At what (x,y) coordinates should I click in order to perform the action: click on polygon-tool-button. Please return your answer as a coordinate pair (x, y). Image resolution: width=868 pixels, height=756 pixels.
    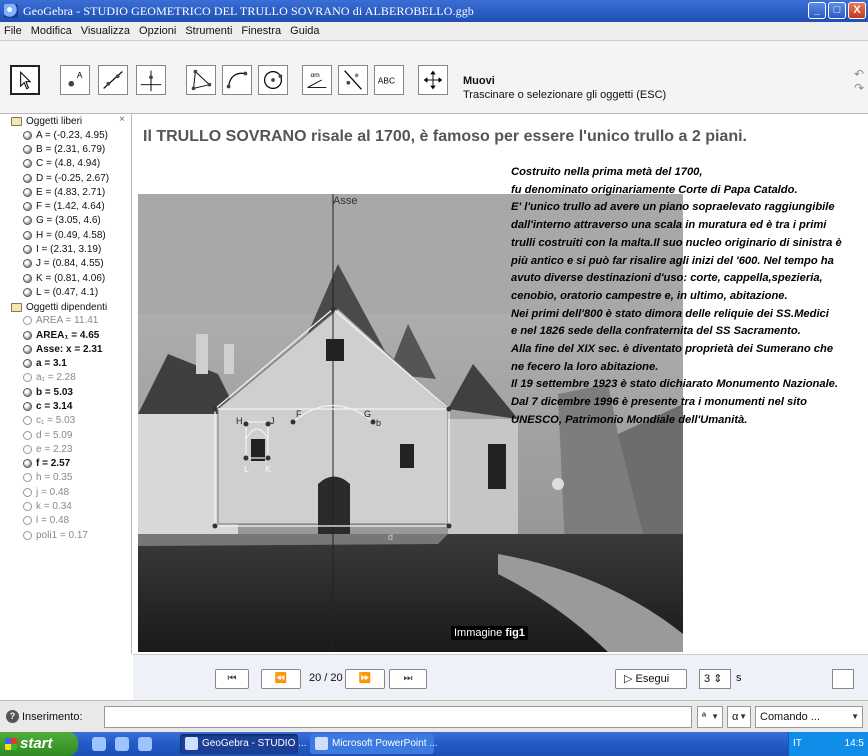
    Looking at the image, I should click on (201, 80).